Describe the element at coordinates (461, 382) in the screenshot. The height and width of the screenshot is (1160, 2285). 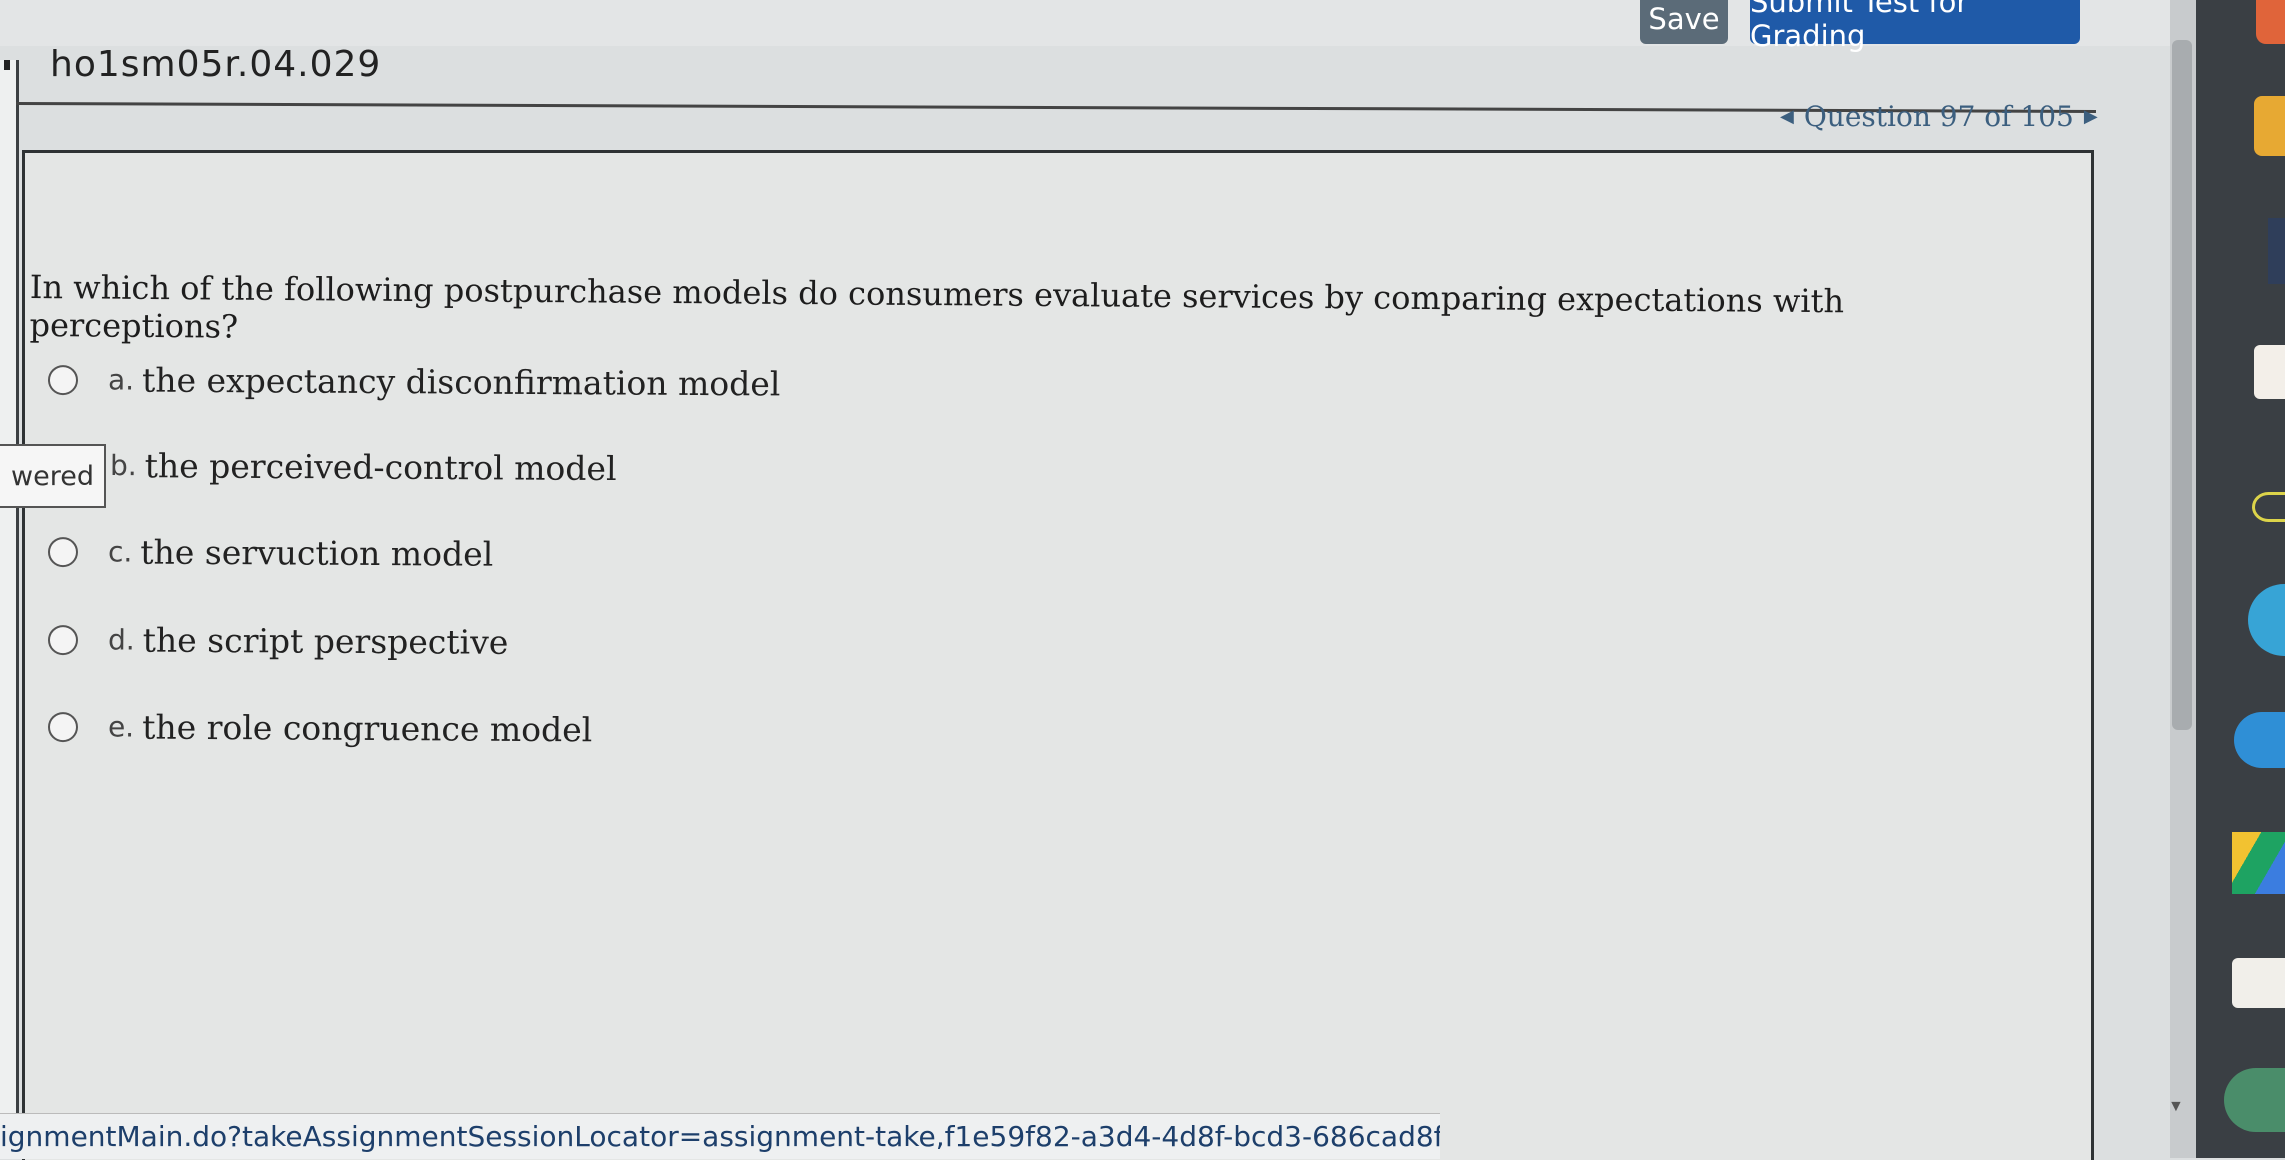
I see `option-text: the expectancy disconfirmation model` at that location.